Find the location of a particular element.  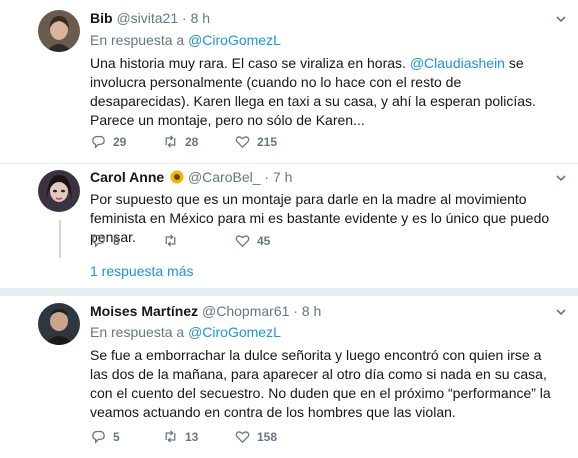

reply-button: 8 is located at coordinates (105, 240).